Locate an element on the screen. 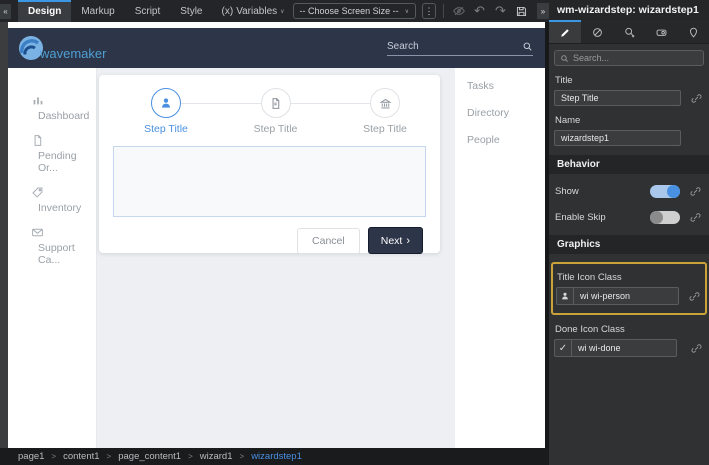 The width and height of the screenshot is (709, 465). collapse-left-icon: « is located at coordinates (5, 11).